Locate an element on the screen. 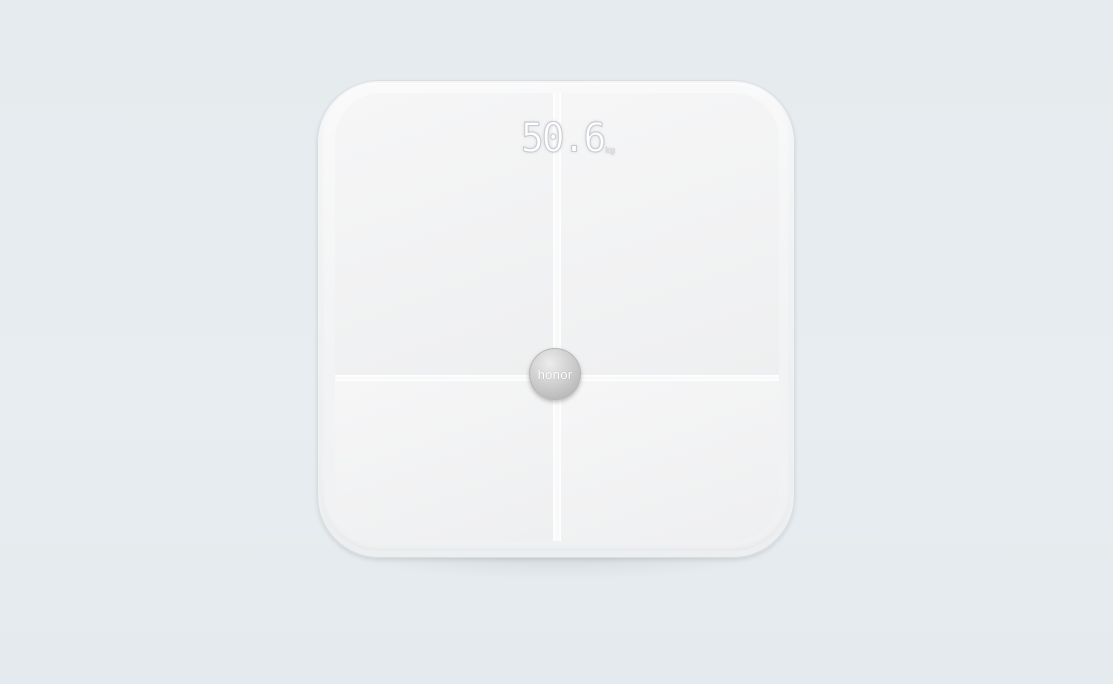 This screenshot has width=1113, height=684. electrode-bottom-right is located at coordinates (670, 461).